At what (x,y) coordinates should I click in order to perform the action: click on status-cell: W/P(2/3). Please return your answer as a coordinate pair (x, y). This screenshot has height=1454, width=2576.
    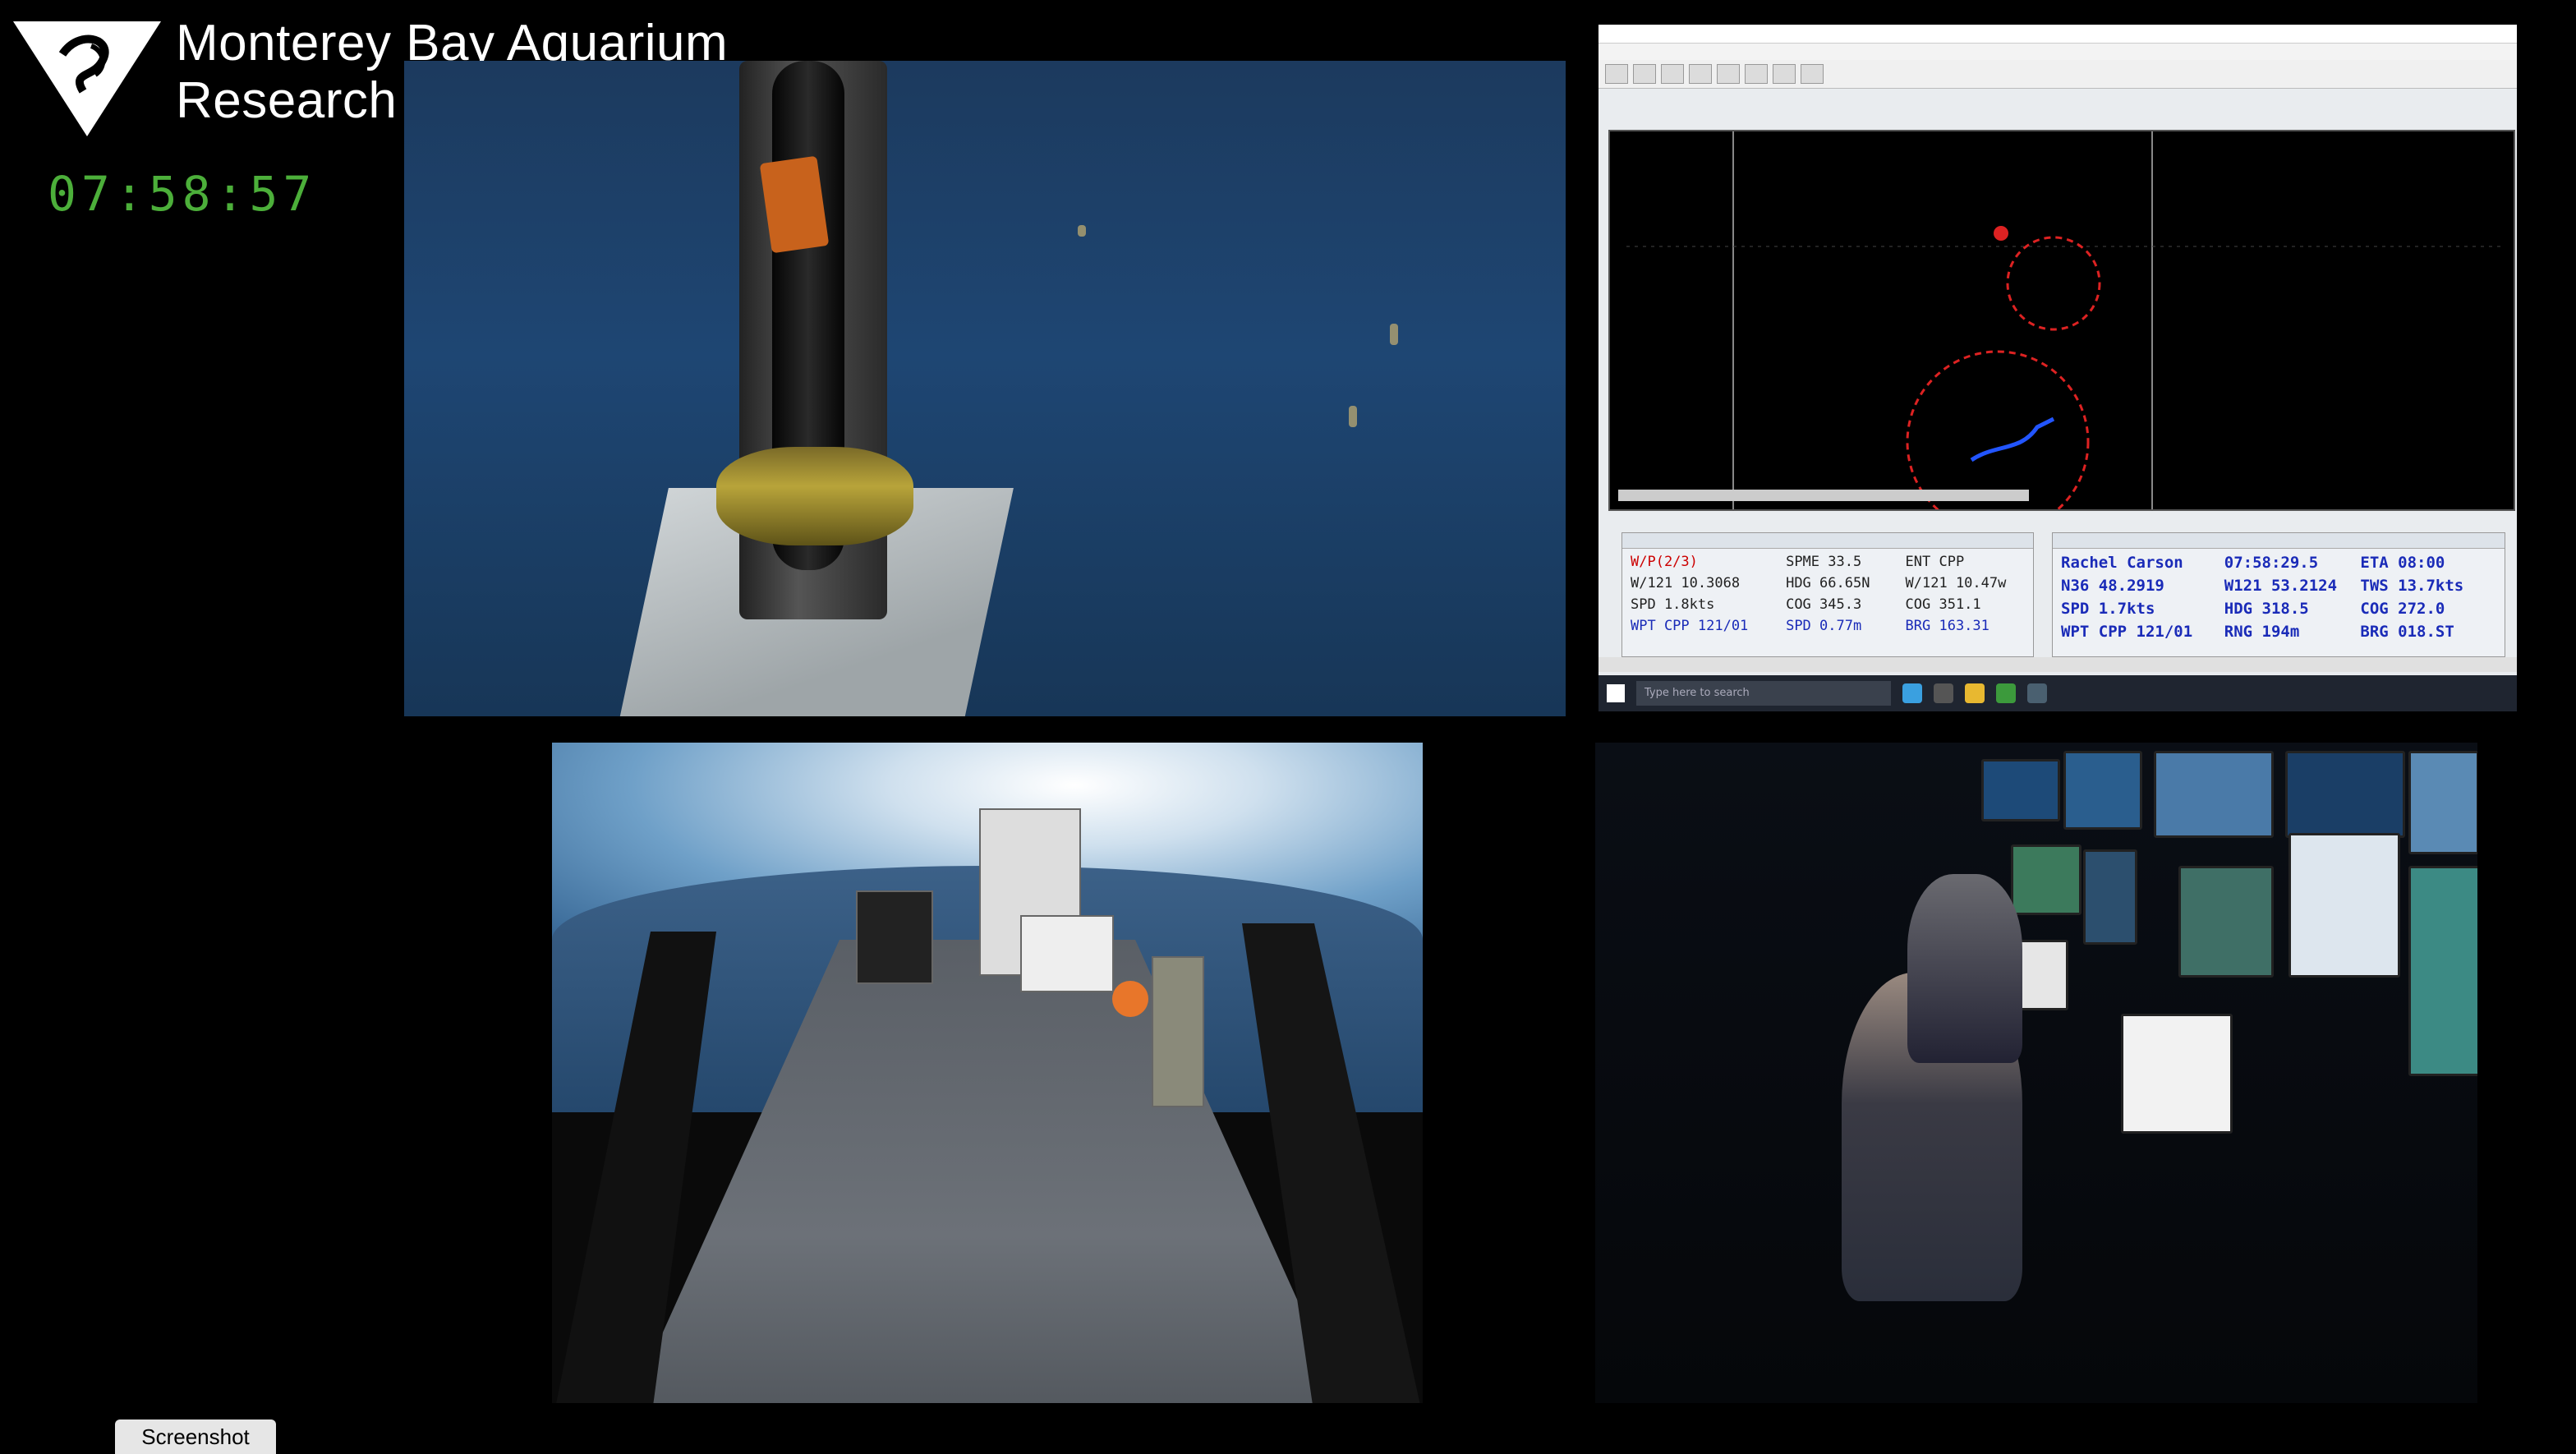
    Looking at the image, I should click on (1664, 562).